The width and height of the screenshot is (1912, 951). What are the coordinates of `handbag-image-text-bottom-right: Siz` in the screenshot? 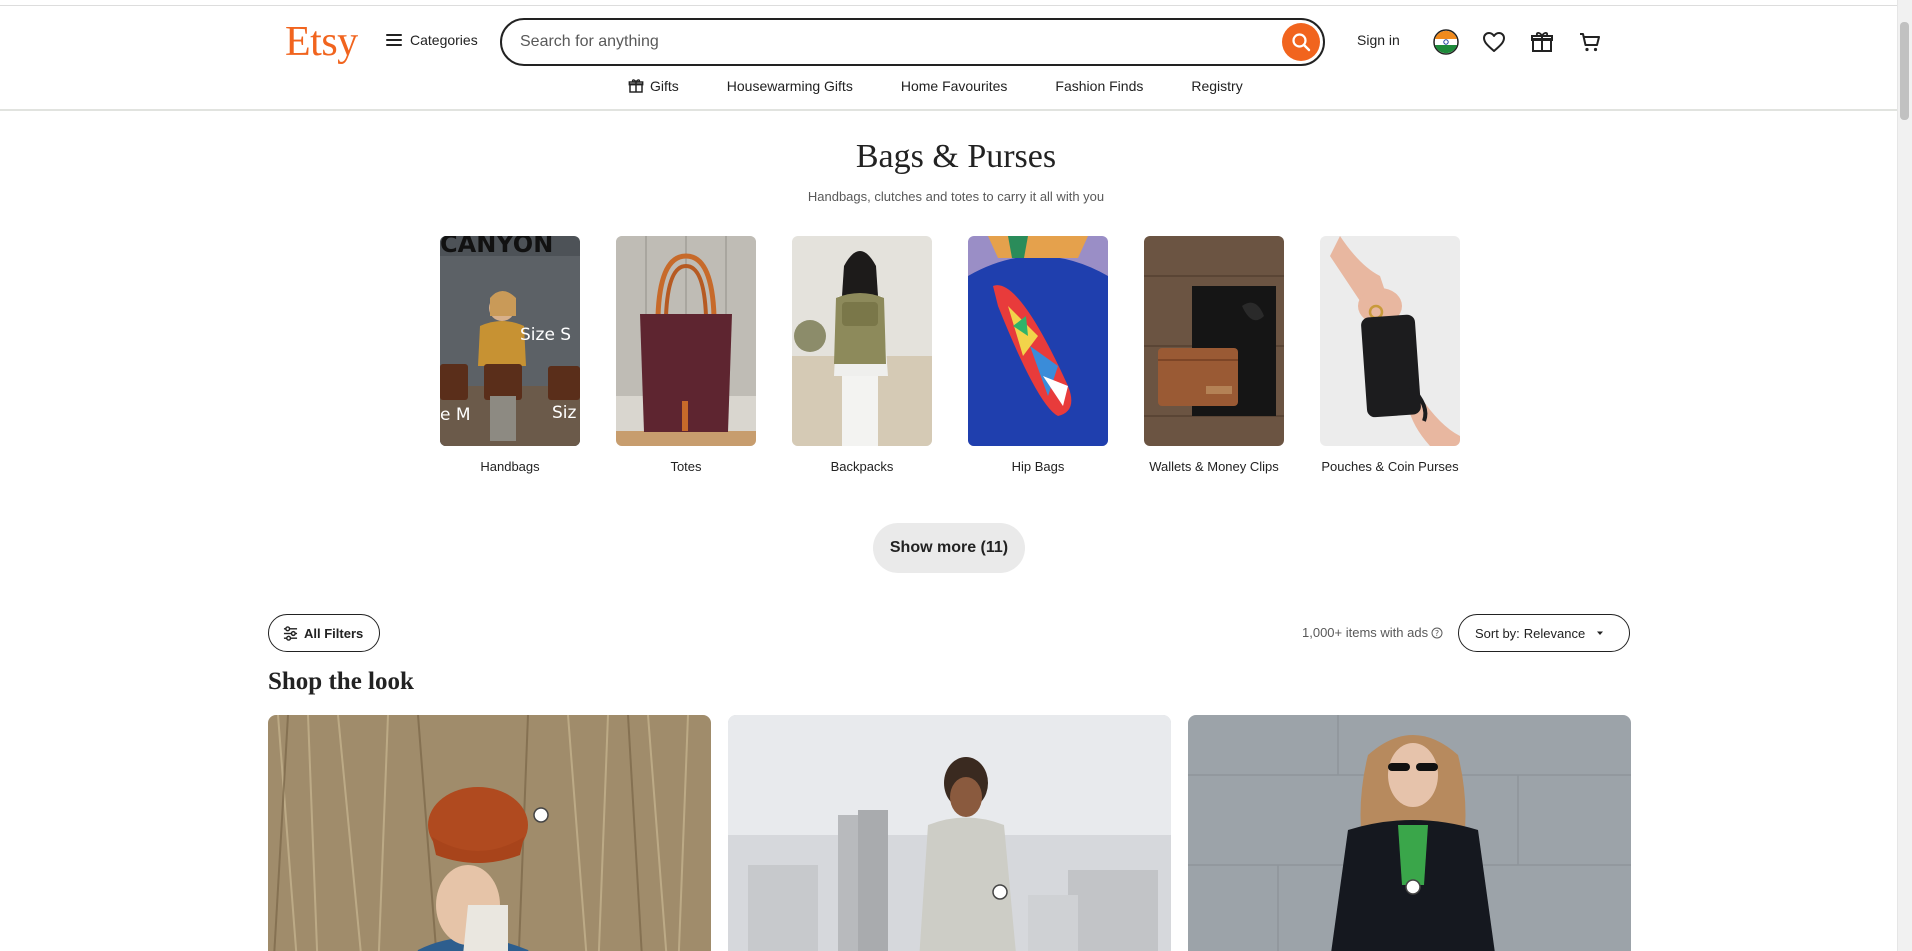 It's located at (564, 413).